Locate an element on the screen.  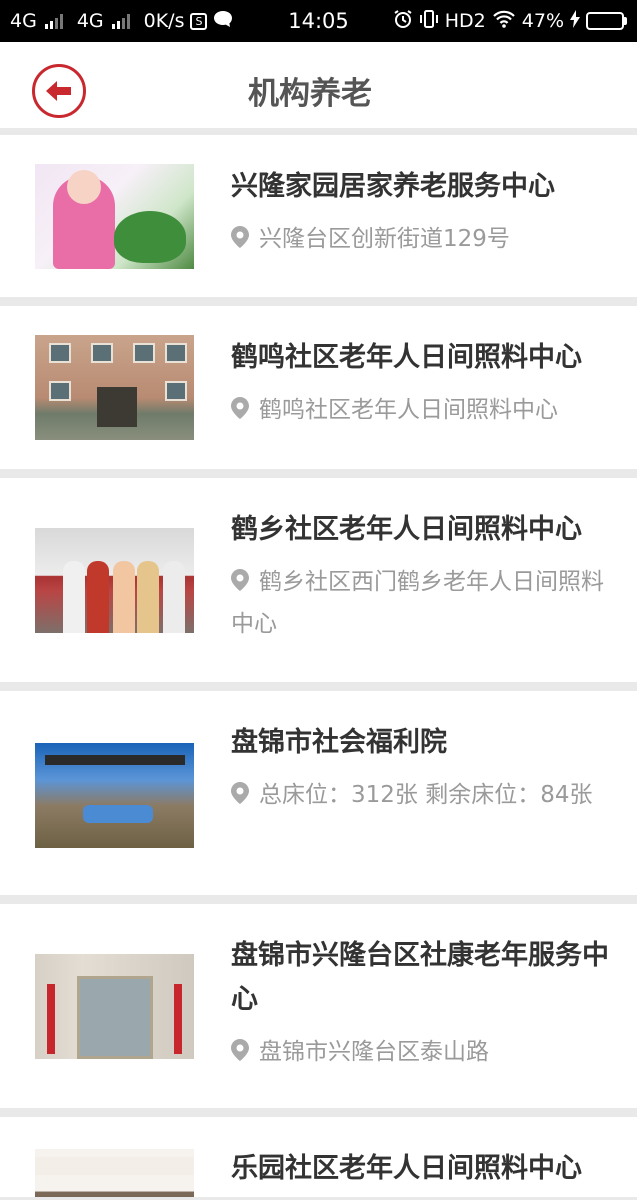
institution-name: 盘锦市兴隆台区社康老年服务中心 is located at coordinates (420, 977).